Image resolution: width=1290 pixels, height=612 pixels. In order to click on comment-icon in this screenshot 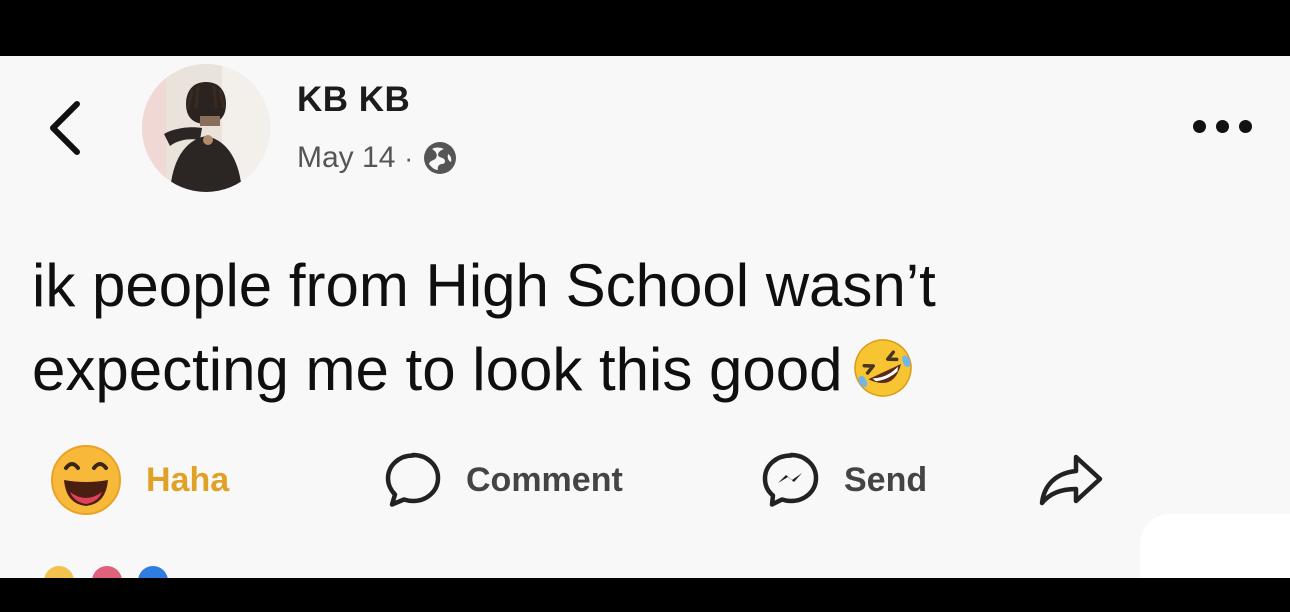, I will do `click(413, 479)`.